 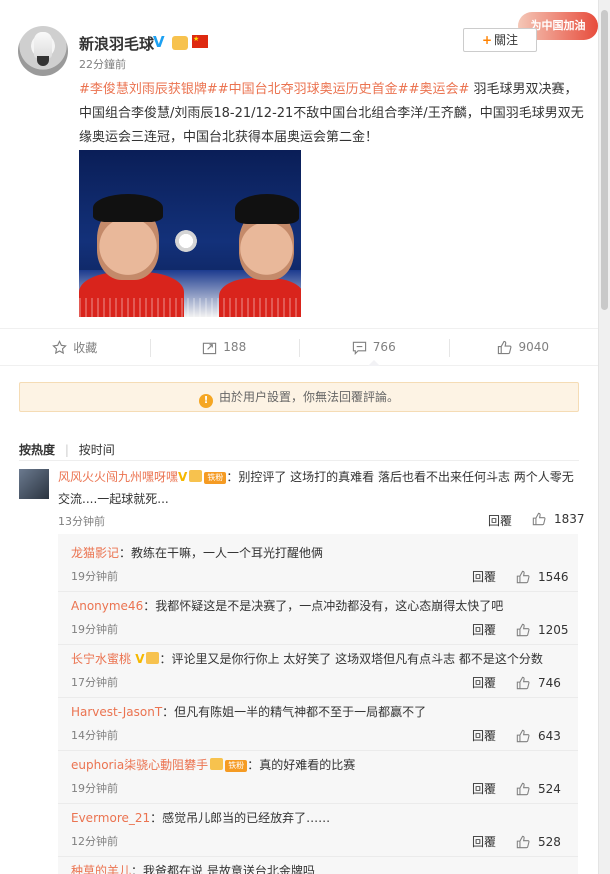 What do you see at coordinates (553, 630) in the screenshot?
I see `reply-like-count: 1205` at bounding box center [553, 630].